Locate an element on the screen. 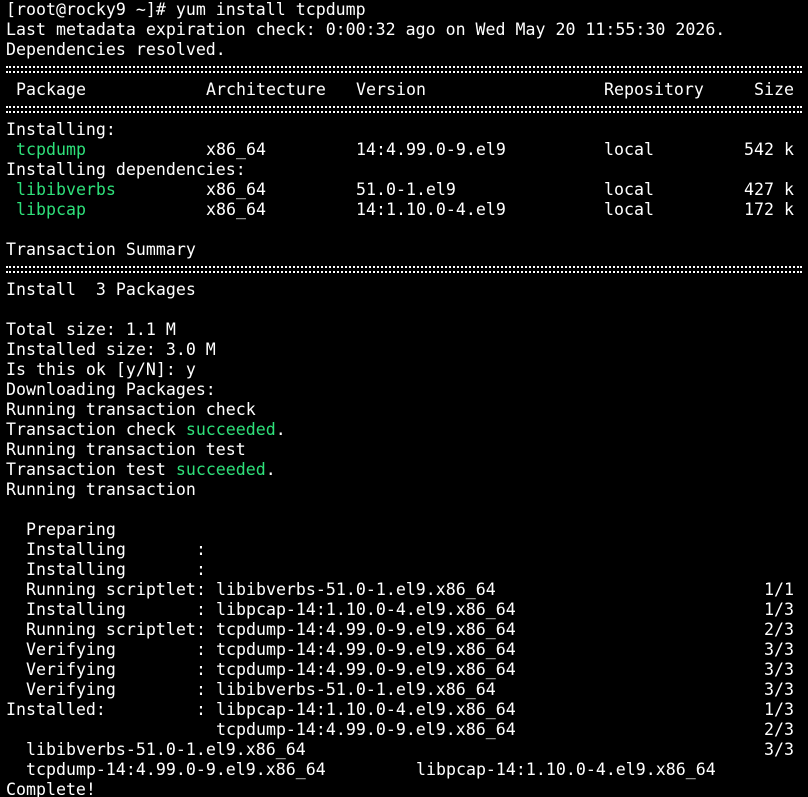 The width and height of the screenshot is (808, 797). package-version: 14:1.10.0-4.el9 is located at coordinates (431, 209).